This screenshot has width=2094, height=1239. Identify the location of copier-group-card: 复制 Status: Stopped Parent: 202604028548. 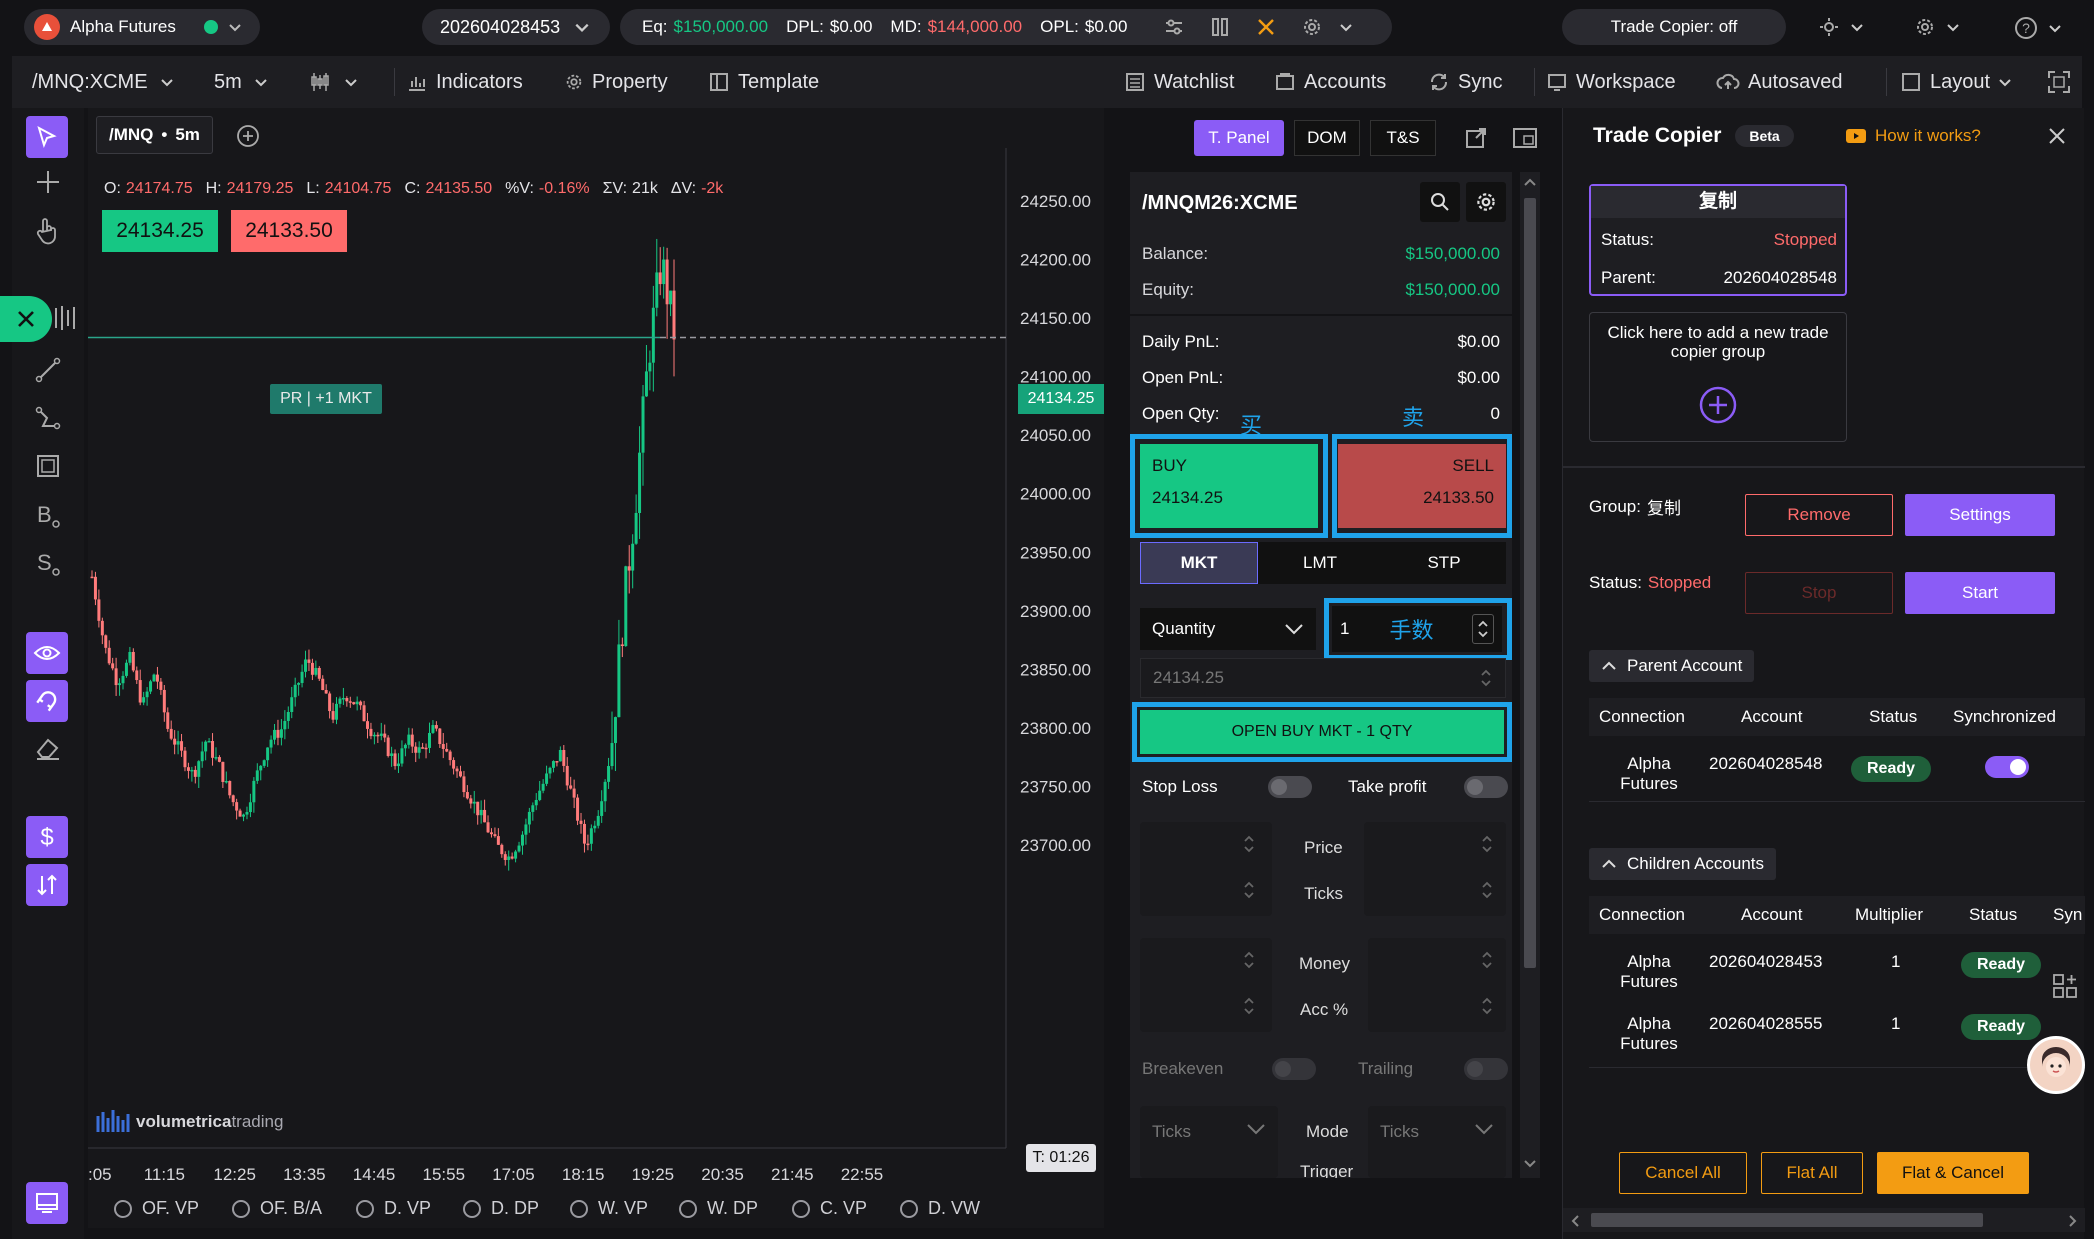
(1718, 240).